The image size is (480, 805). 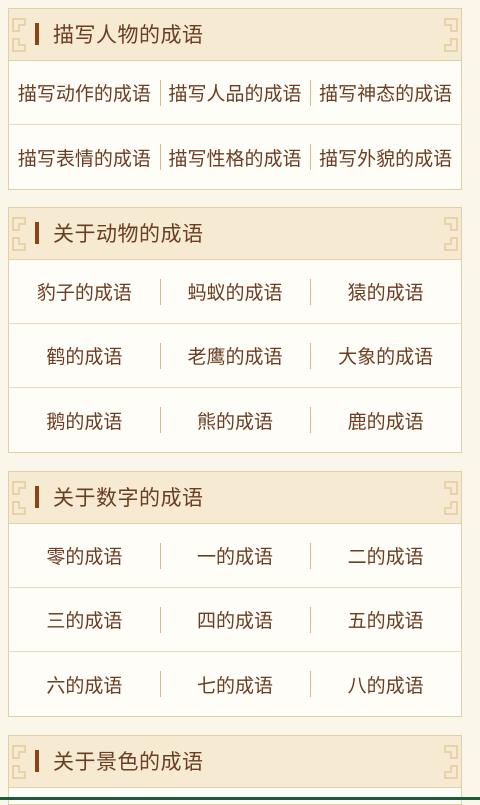 What do you see at coordinates (385, 420) in the screenshot?
I see `idiom-link: 鹿的成语` at bounding box center [385, 420].